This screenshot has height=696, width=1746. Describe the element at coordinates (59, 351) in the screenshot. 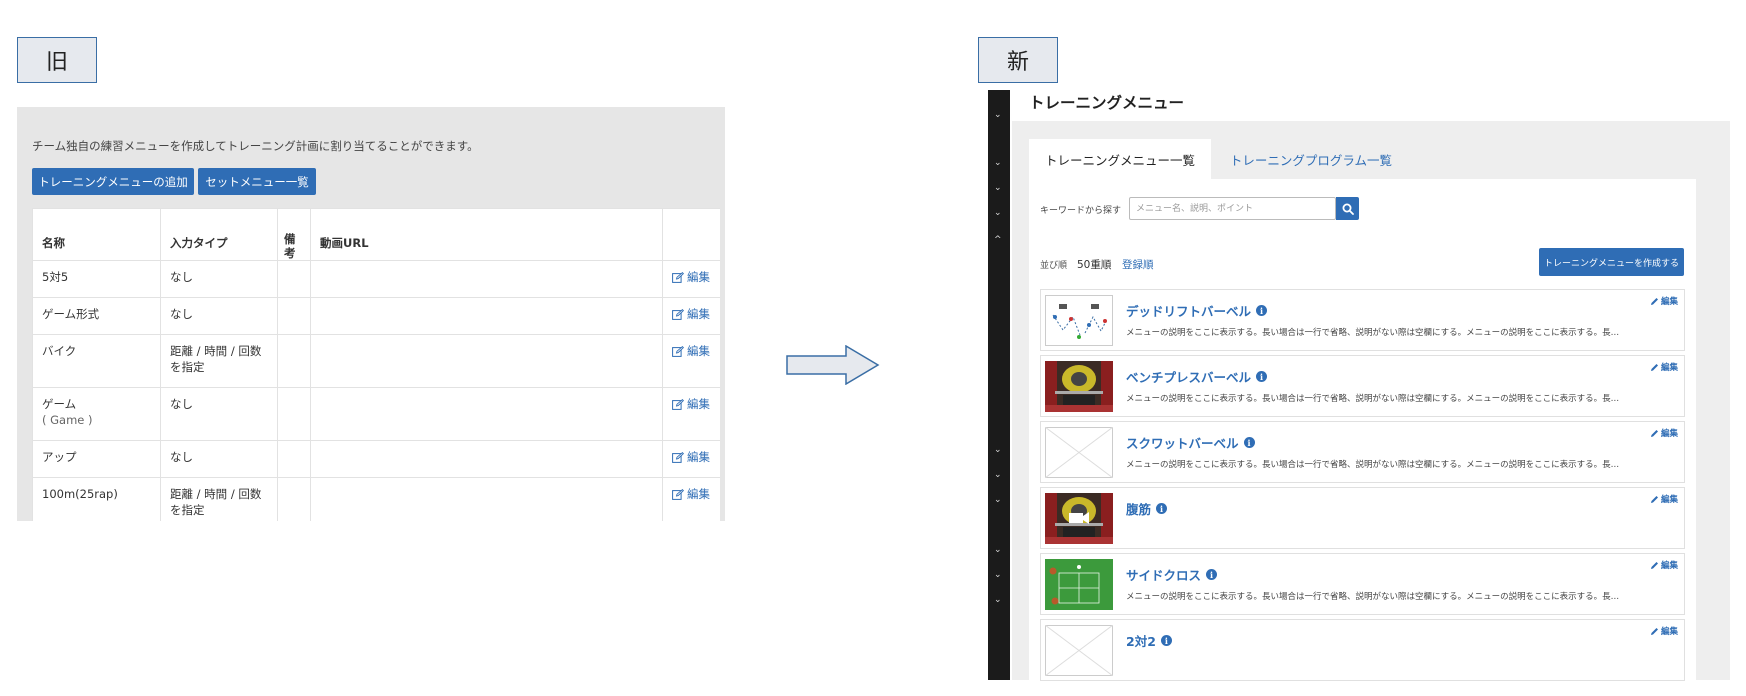

I see `row-name: バイク` at that location.